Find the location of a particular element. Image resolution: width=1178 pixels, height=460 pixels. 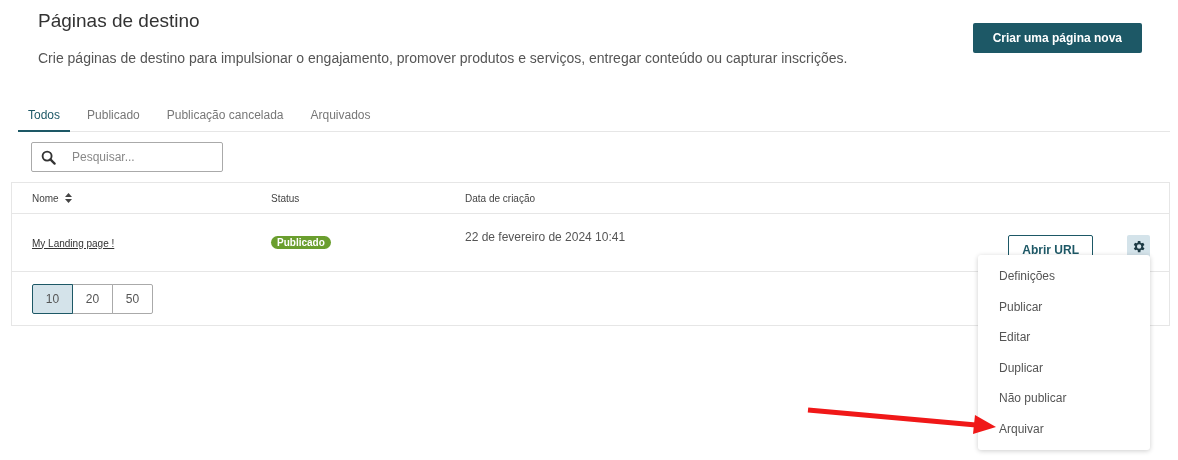

column-header: Data de criação is located at coordinates (501, 198).